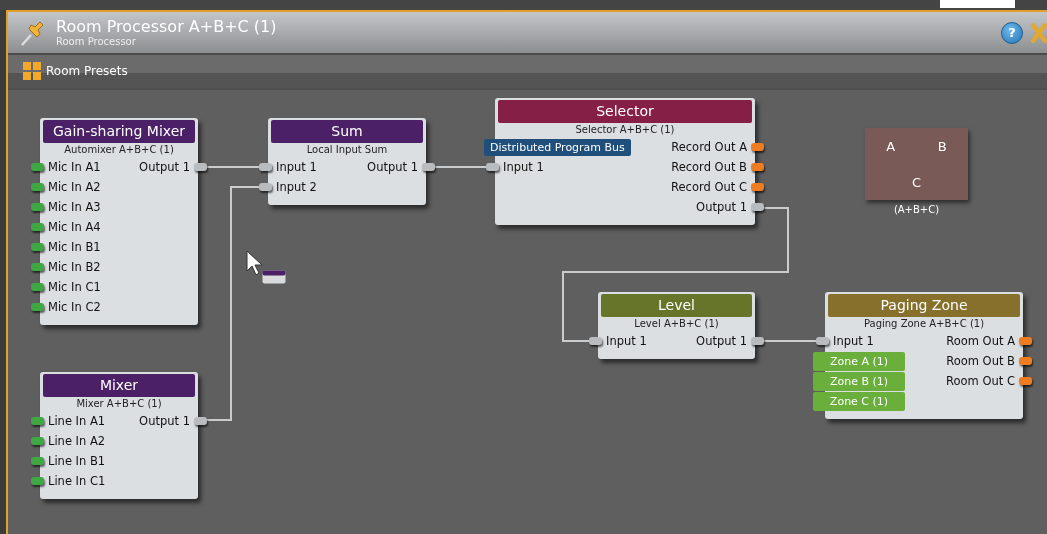  Describe the element at coordinates (119, 385) in the screenshot. I see `block-header: Mixer` at that location.